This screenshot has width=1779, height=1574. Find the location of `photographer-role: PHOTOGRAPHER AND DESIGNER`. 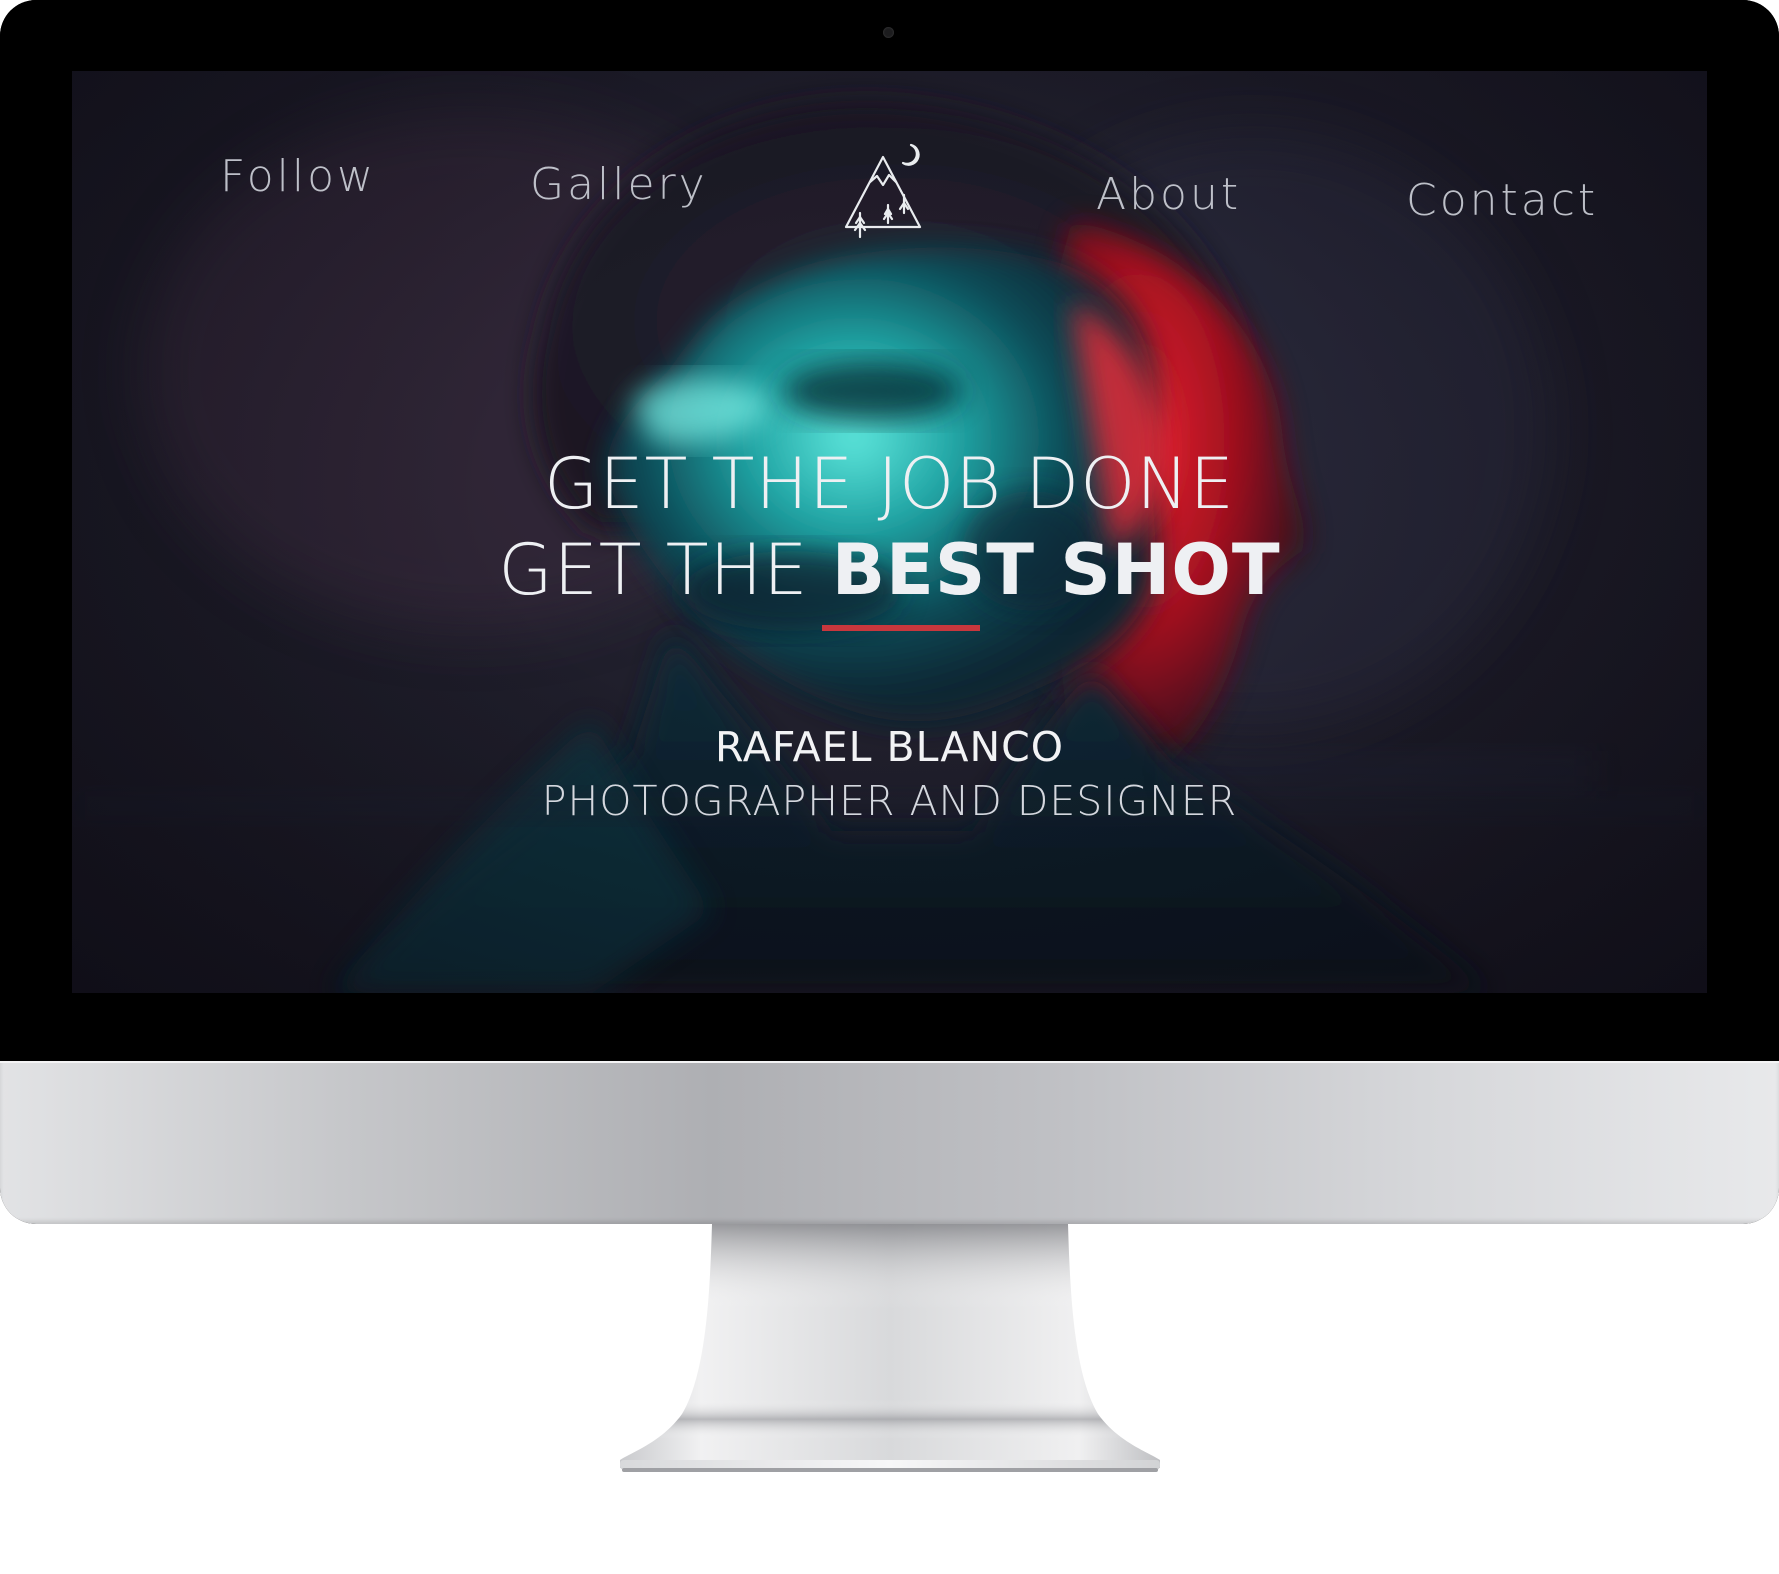

photographer-role: PHOTOGRAPHER AND DESIGNER is located at coordinates (889, 801).